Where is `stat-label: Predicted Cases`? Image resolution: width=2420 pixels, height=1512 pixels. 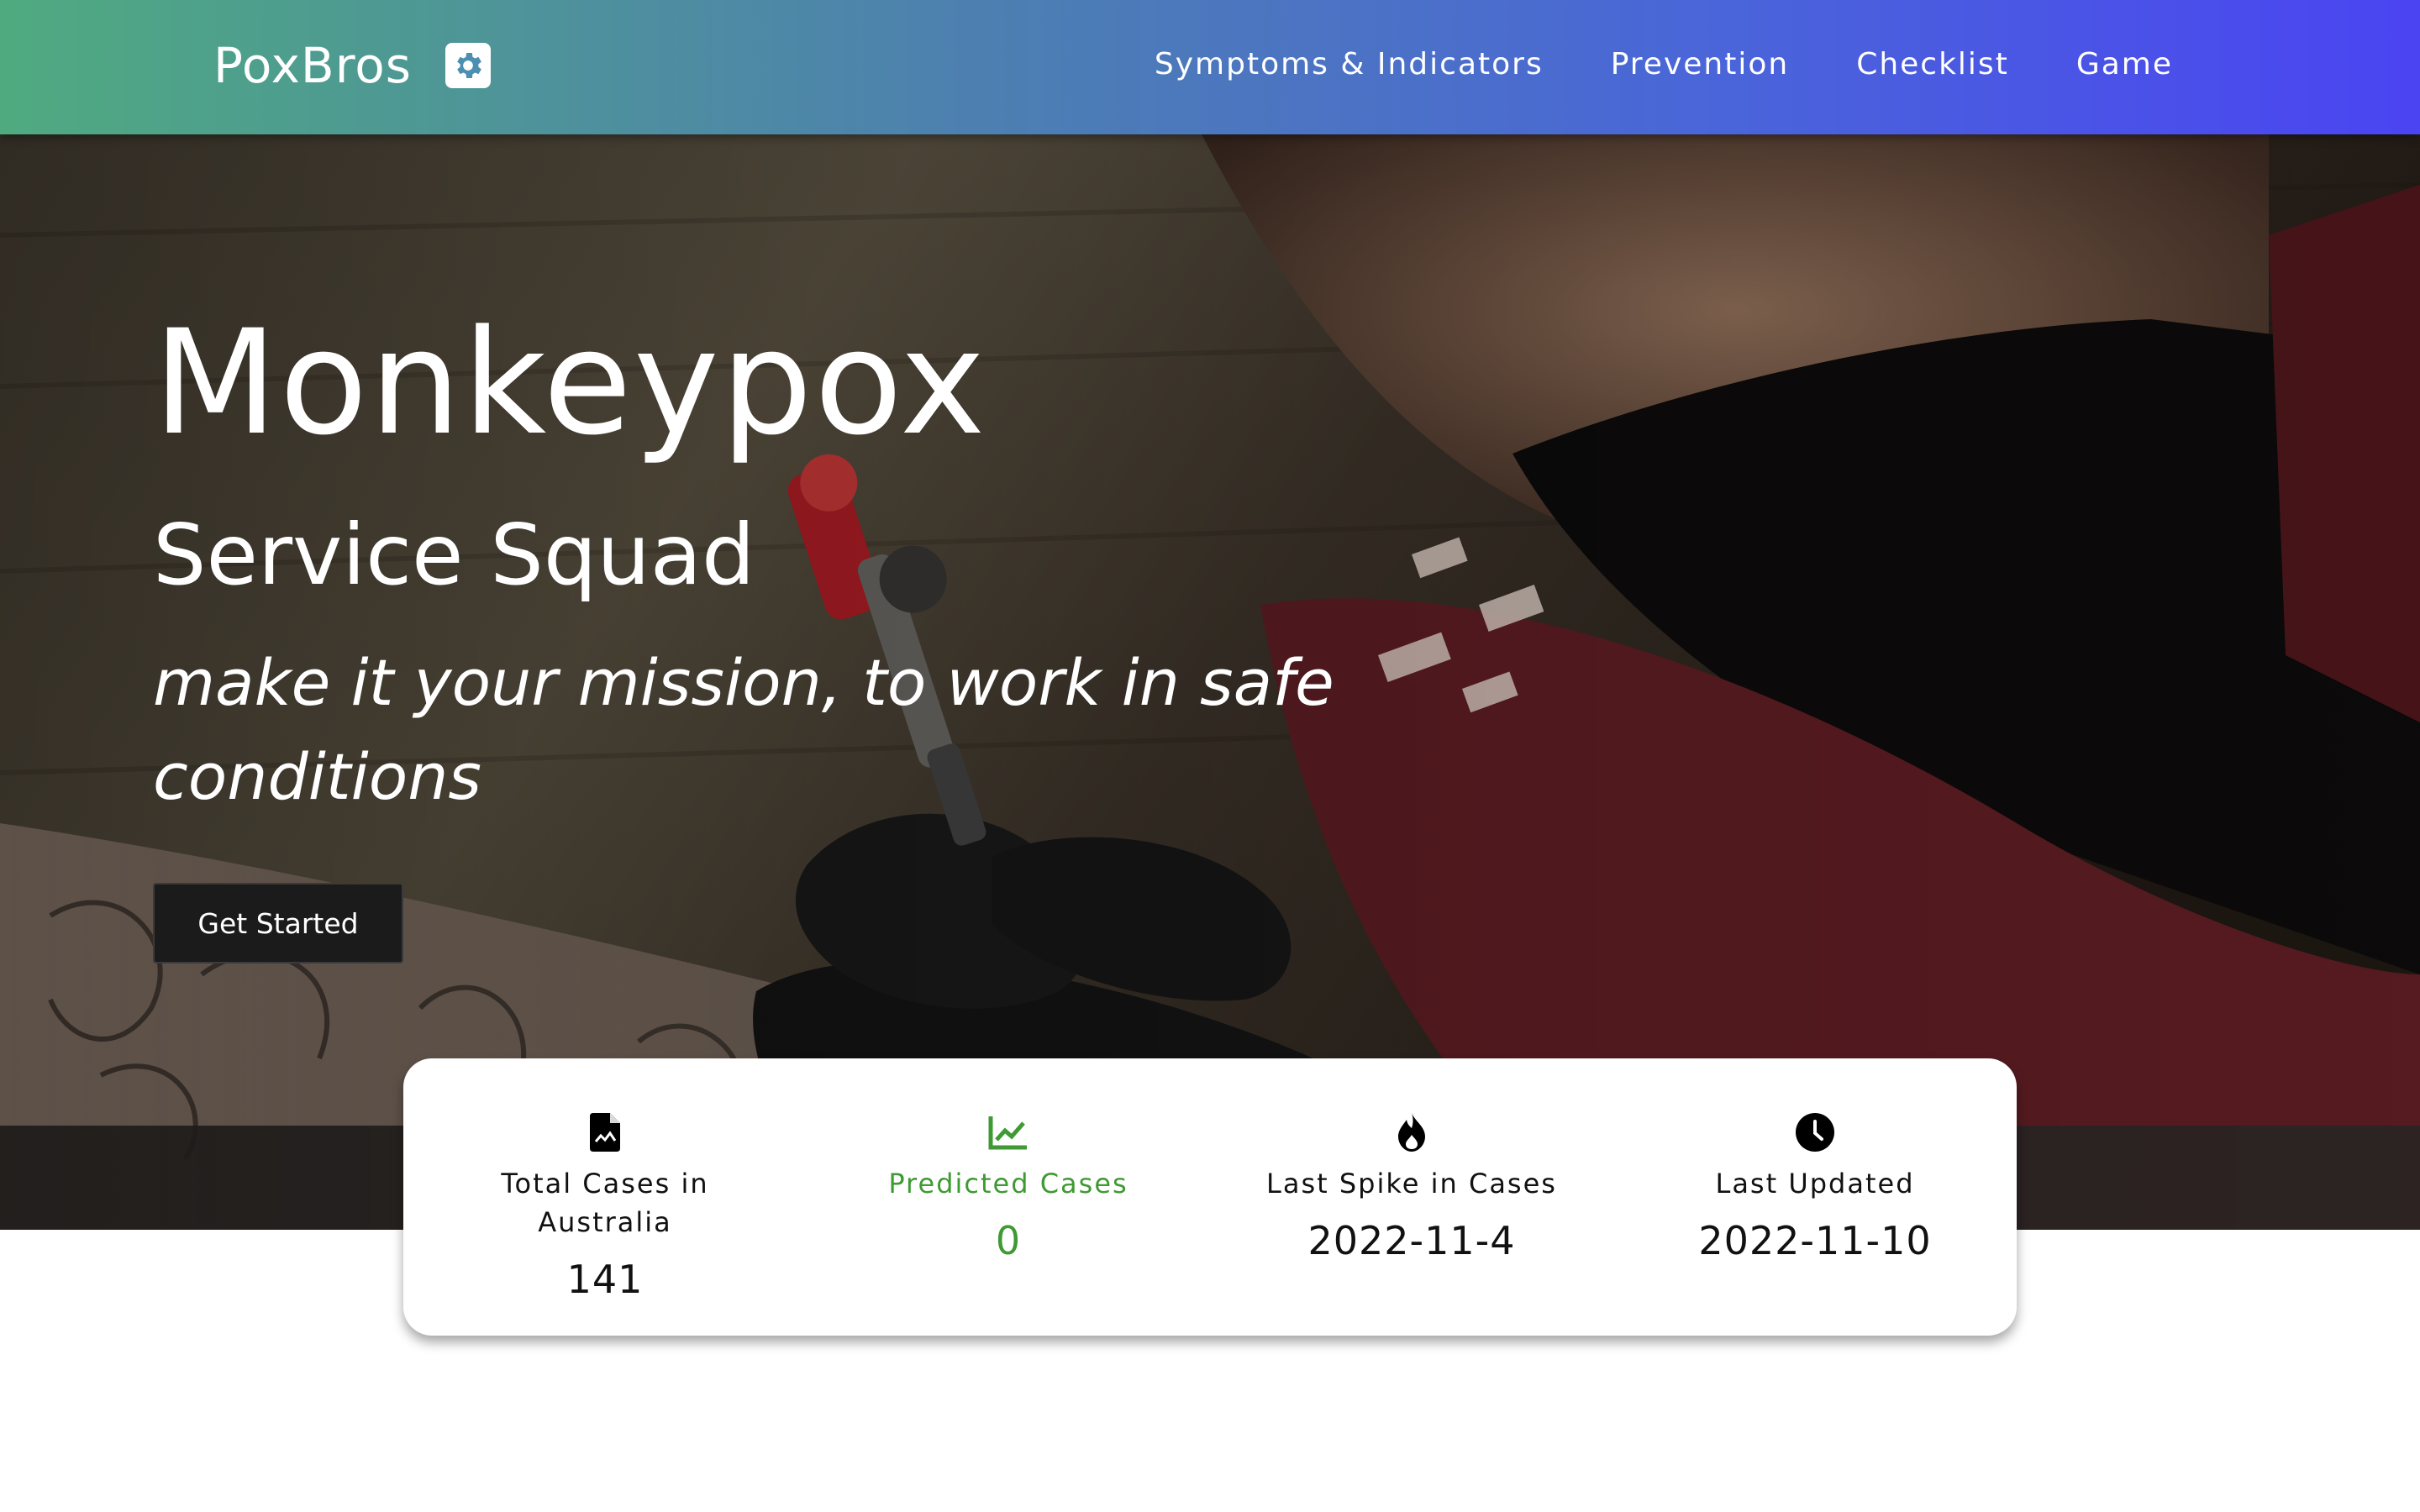 stat-label: Predicted Cases is located at coordinates (1008, 1184).